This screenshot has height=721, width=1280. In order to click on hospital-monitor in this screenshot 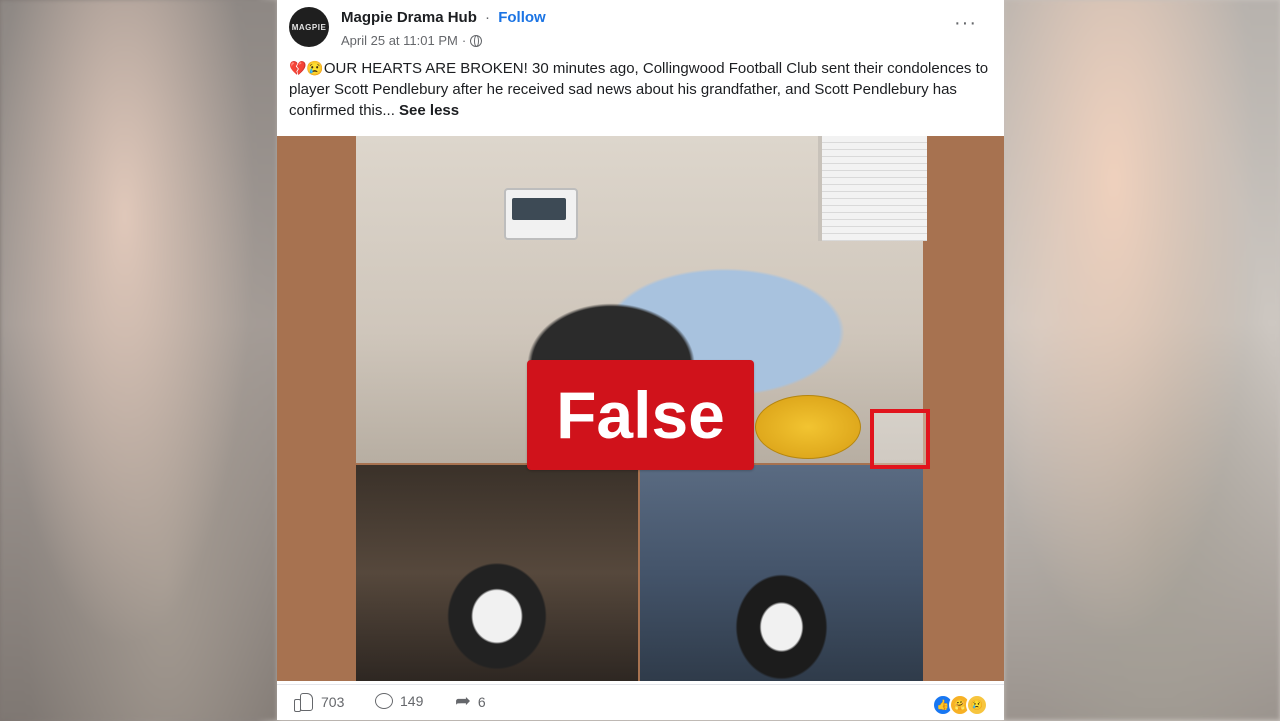, I will do `click(541, 214)`.